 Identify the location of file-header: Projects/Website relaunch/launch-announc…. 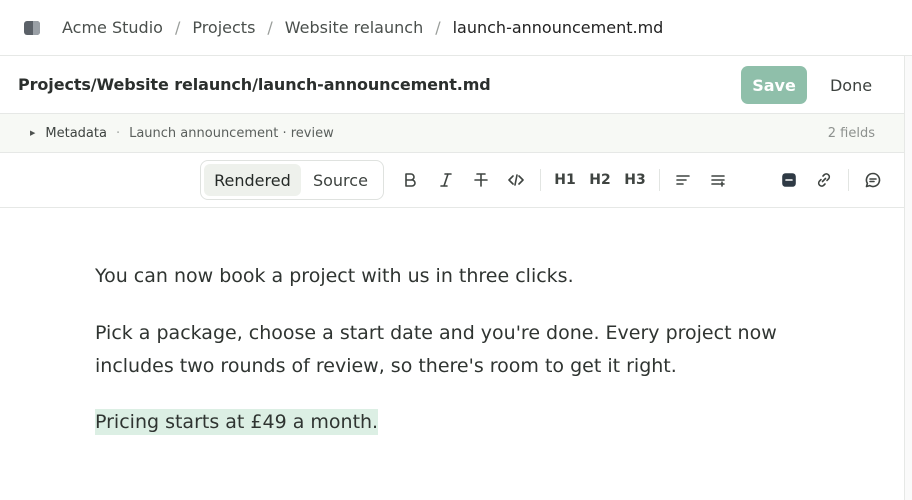
(452, 85).